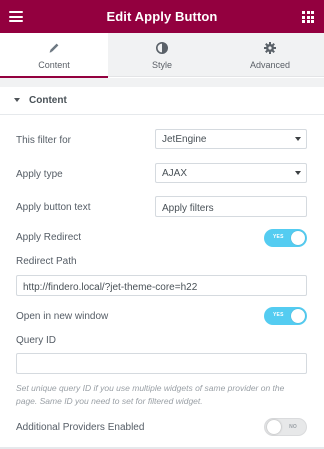 This screenshot has height=449, width=324. What do you see at coordinates (270, 65) in the screenshot?
I see `tab-label: Advanced` at bounding box center [270, 65].